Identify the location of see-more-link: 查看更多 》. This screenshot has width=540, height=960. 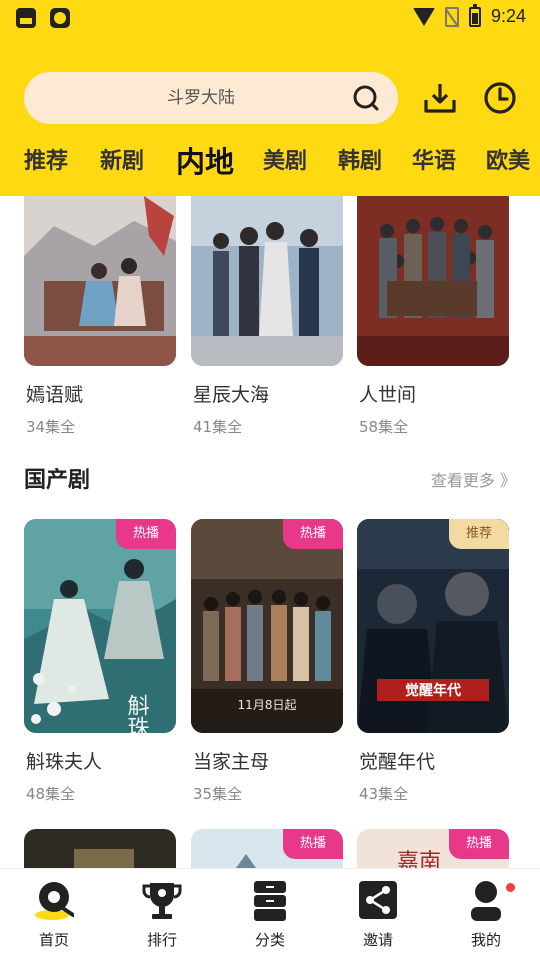
(473, 479).